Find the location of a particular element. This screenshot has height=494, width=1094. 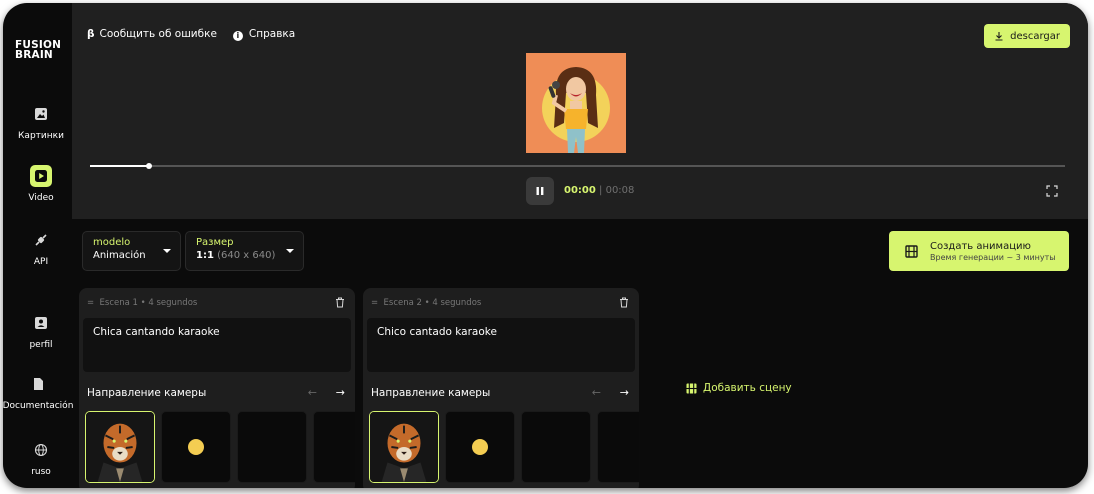

sidebar-item-label: Documentación is located at coordinates (38, 406).